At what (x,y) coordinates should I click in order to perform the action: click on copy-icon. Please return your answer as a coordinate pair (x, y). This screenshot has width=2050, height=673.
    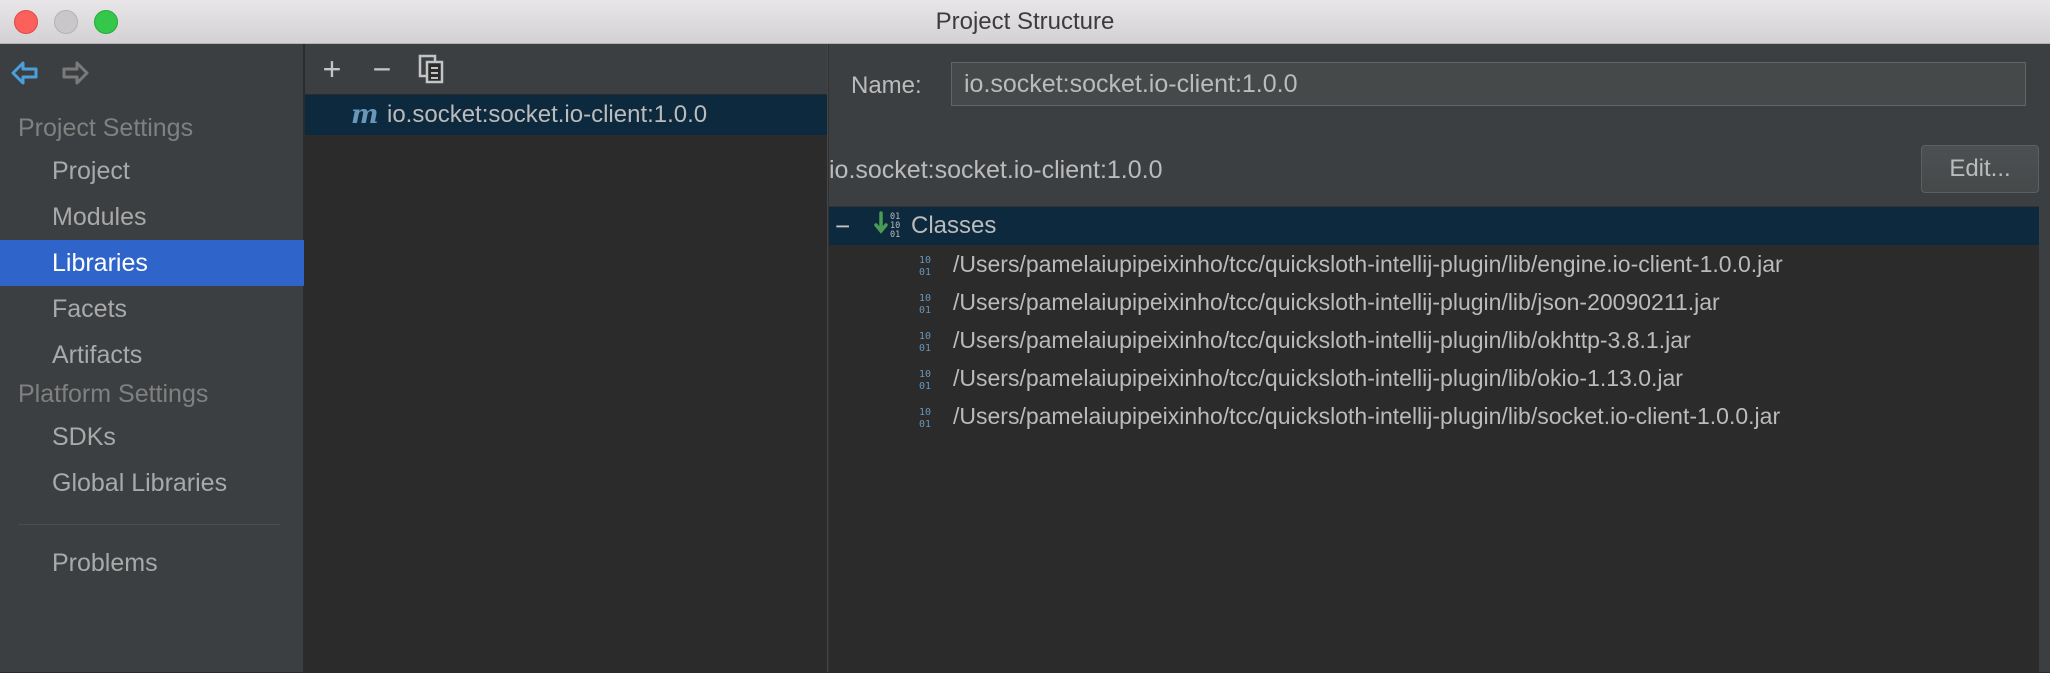
    Looking at the image, I should click on (432, 69).